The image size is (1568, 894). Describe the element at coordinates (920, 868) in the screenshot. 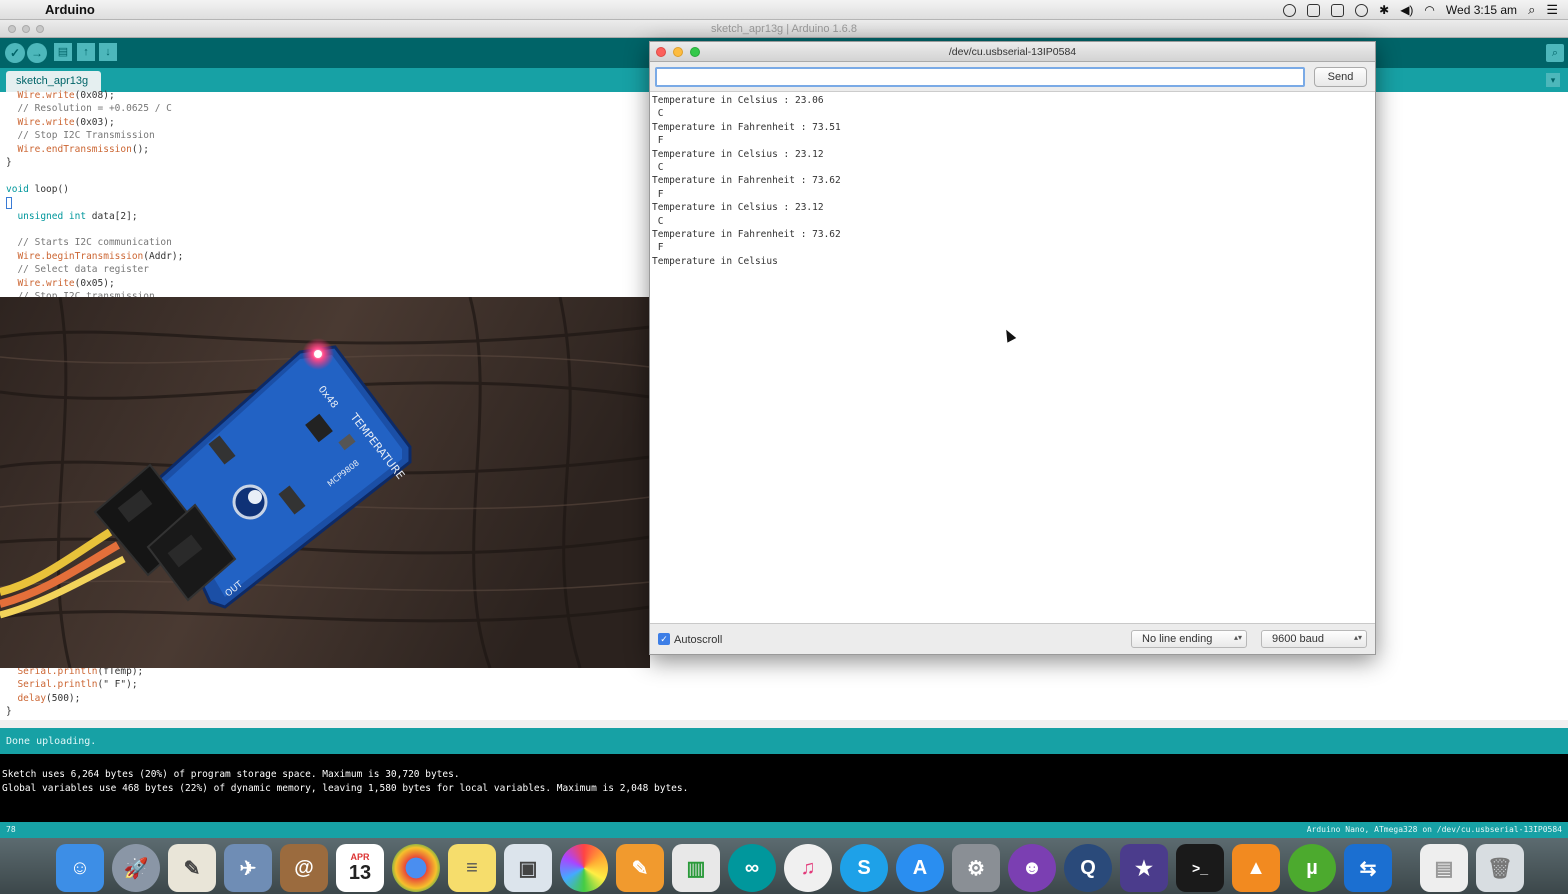

I see `app-store-icon: A` at that location.